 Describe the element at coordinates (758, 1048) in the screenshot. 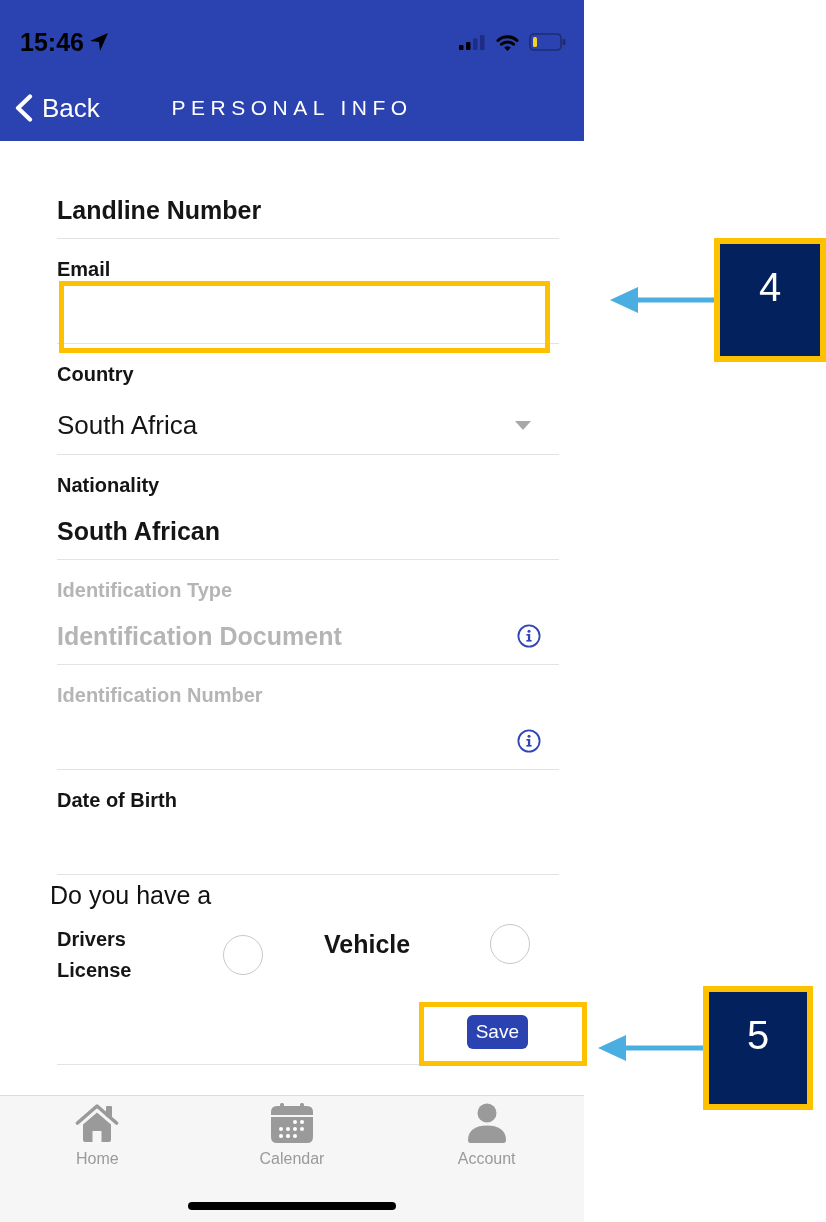

I see `callout-number: 5` at that location.